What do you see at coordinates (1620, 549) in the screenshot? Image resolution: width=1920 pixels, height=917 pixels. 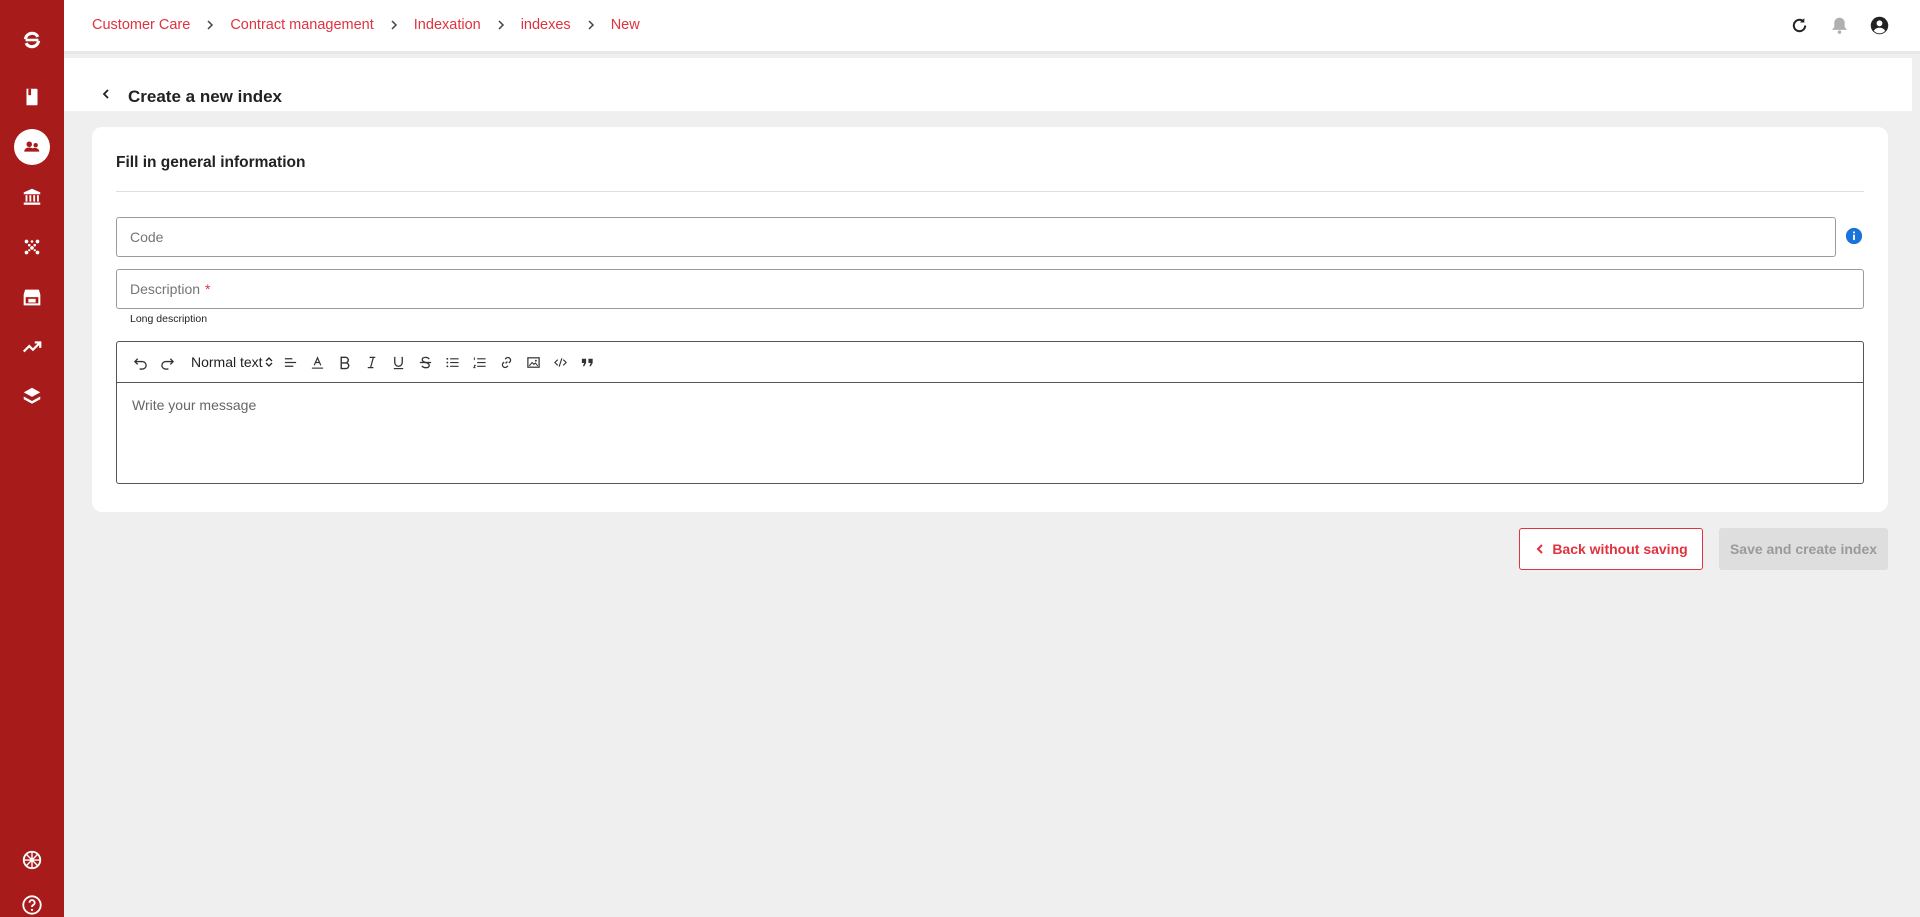 I see `back-without-saving-label: Back without saving` at bounding box center [1620, 549].